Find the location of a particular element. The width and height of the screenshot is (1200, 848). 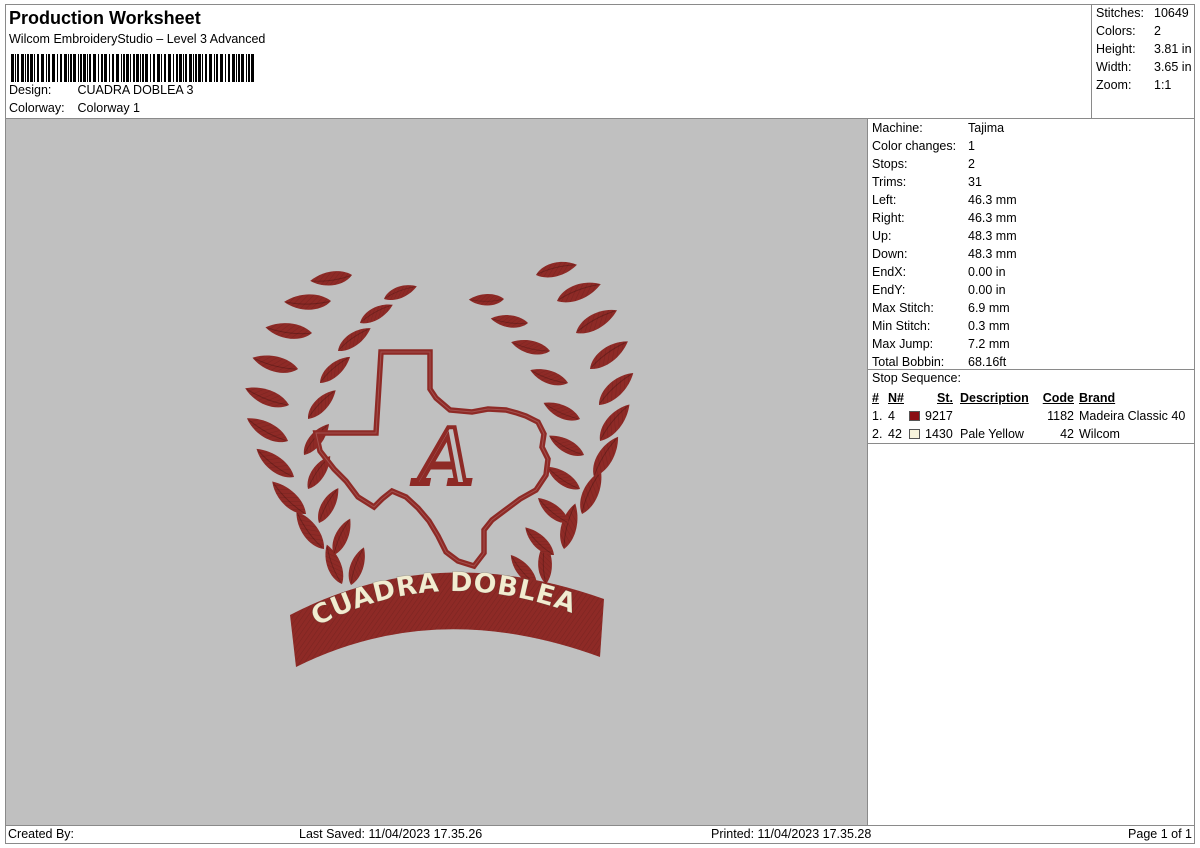

stat-value: 1:1 is located at coordinates (1163, 85).